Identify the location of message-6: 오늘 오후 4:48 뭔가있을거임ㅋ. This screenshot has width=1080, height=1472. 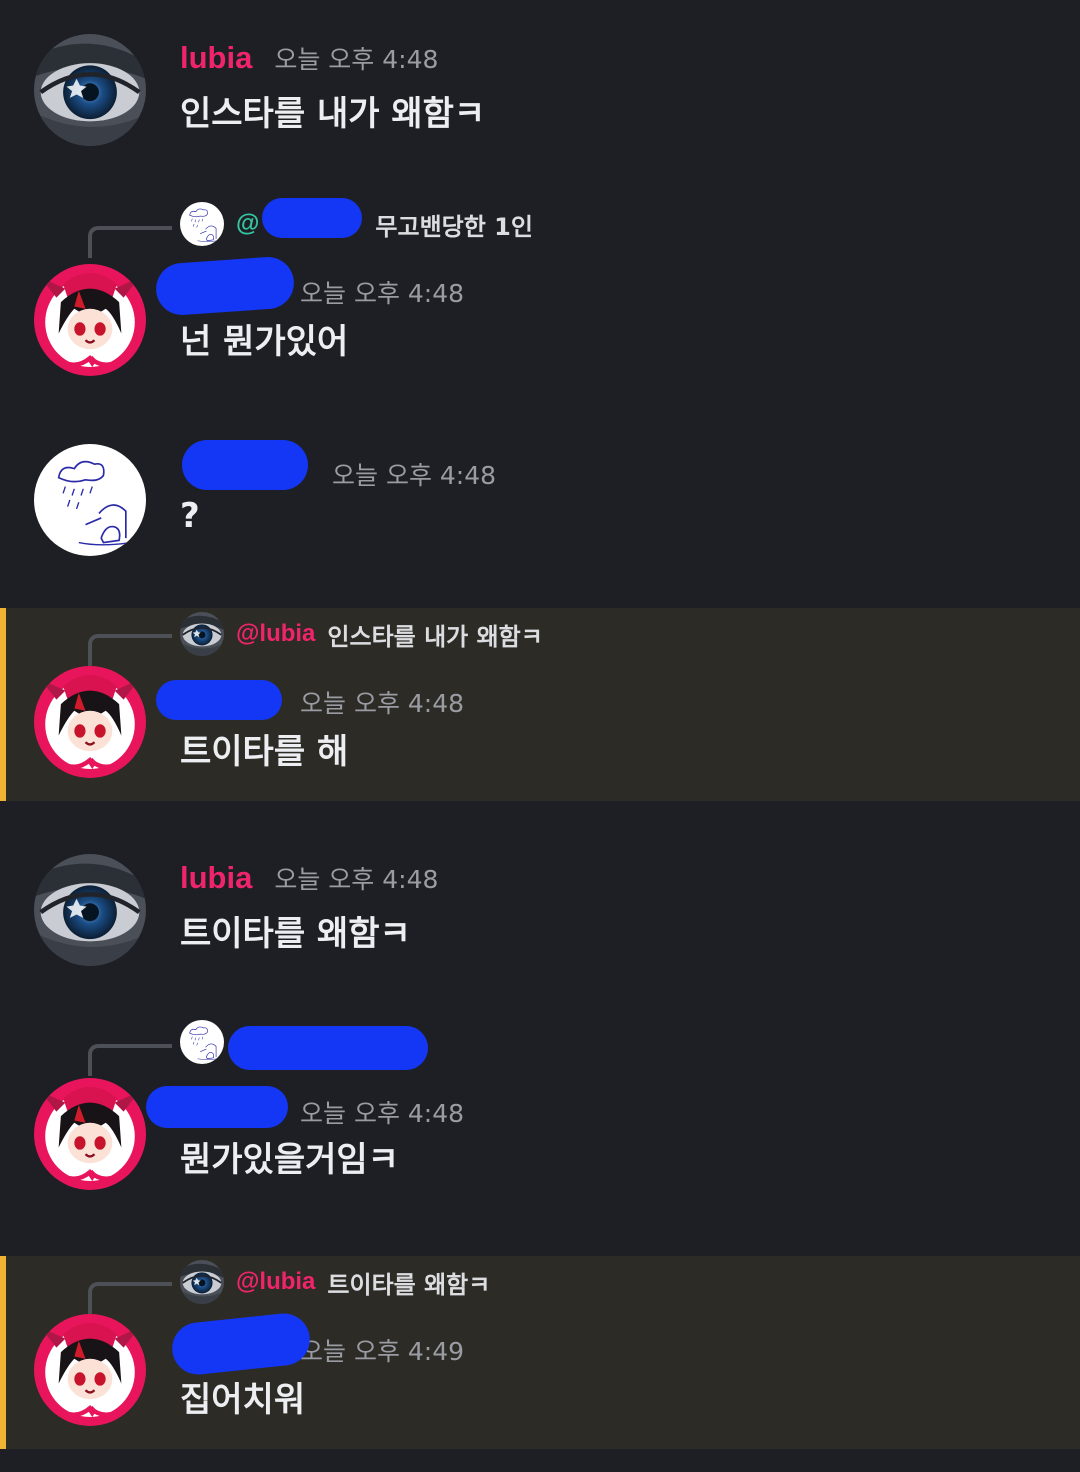
(540, 1120).